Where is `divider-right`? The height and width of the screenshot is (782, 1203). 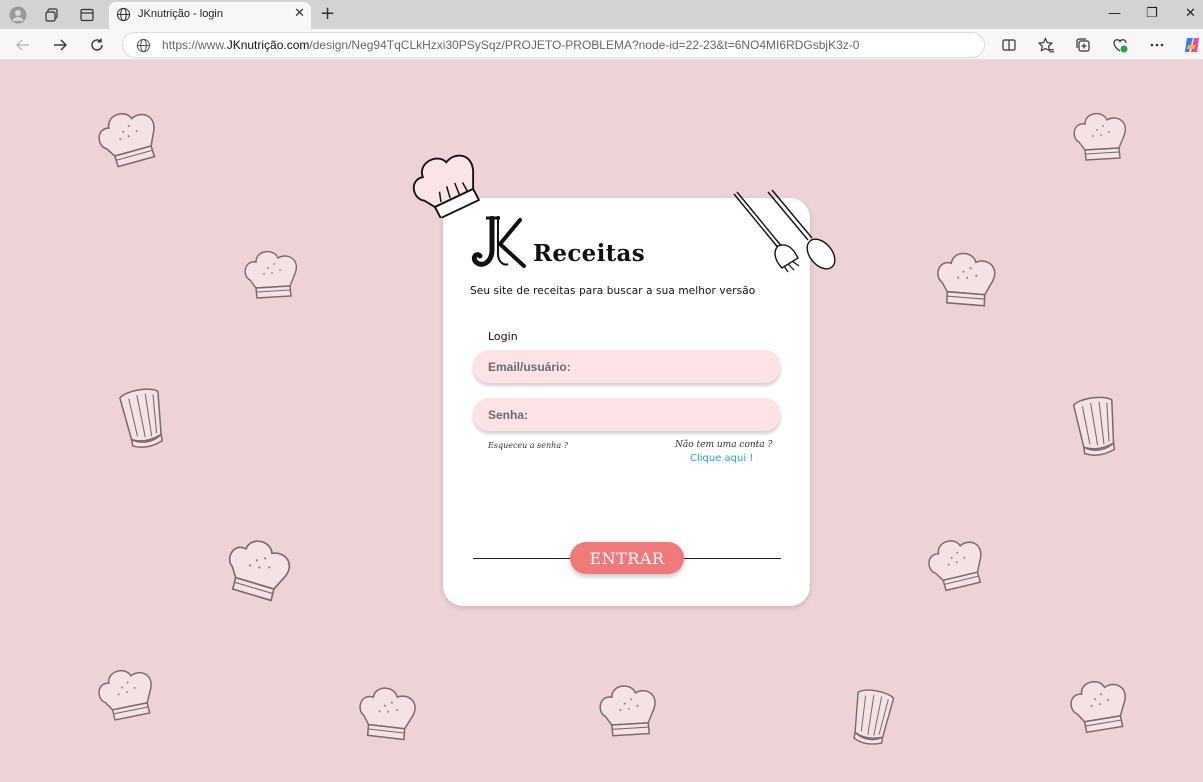
divider-right is located at coordinates (731, 558).